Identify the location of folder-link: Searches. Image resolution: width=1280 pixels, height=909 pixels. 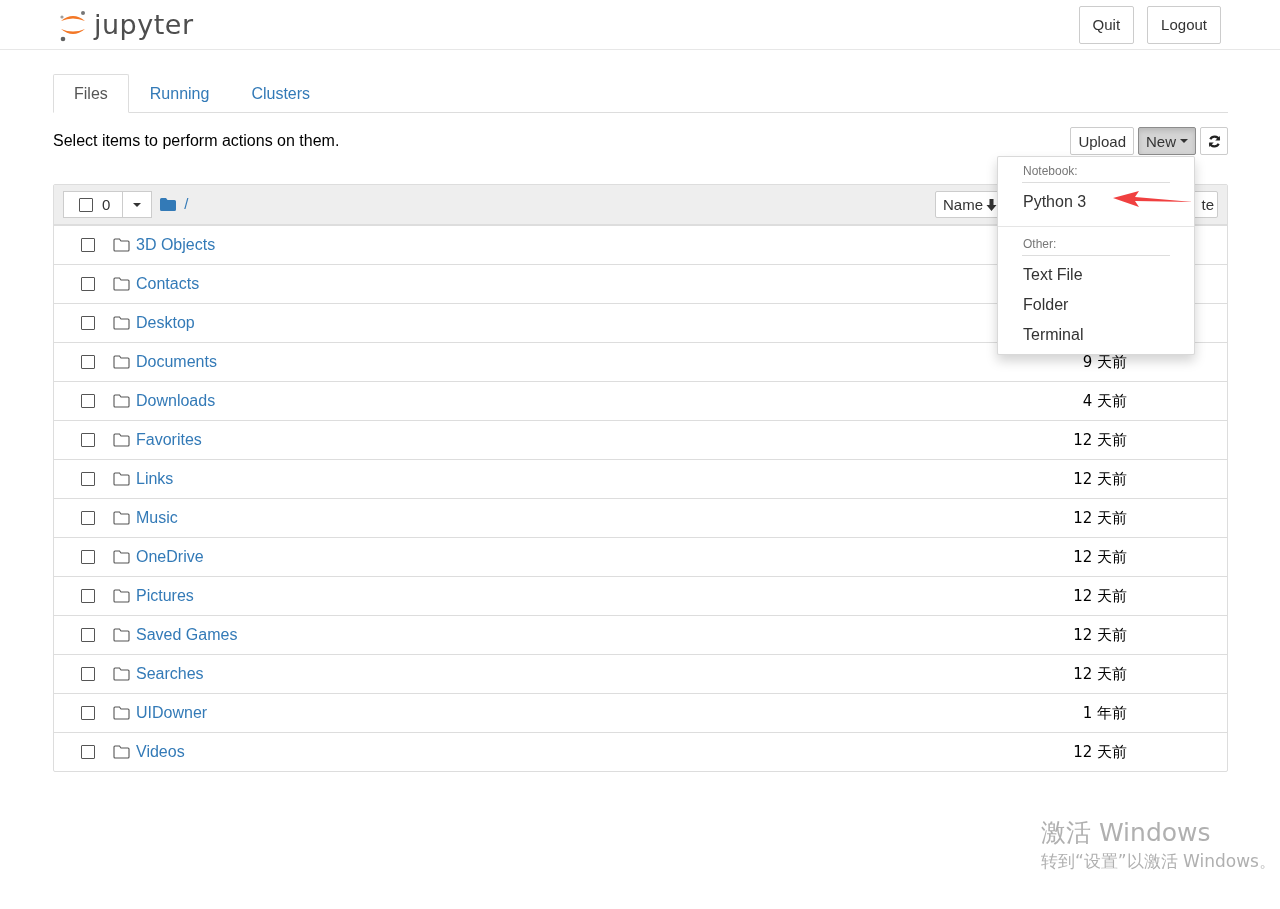
(170, 674).